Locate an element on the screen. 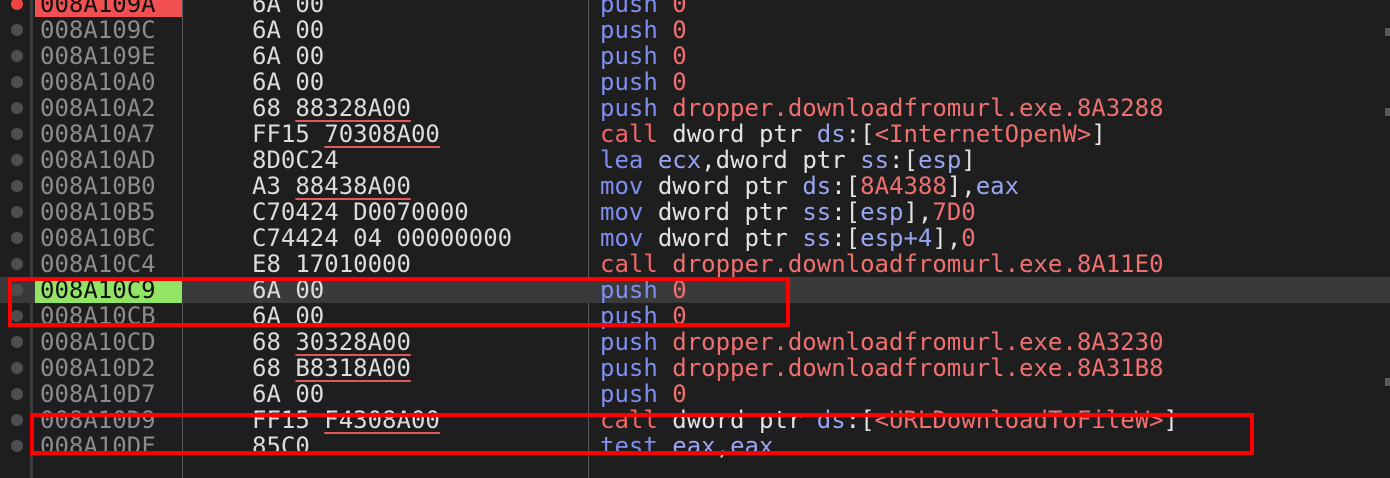 This screenshot has height=478, width=1390. row-bytes: FF15 F4308A00 is located at coordinates (346, 420).